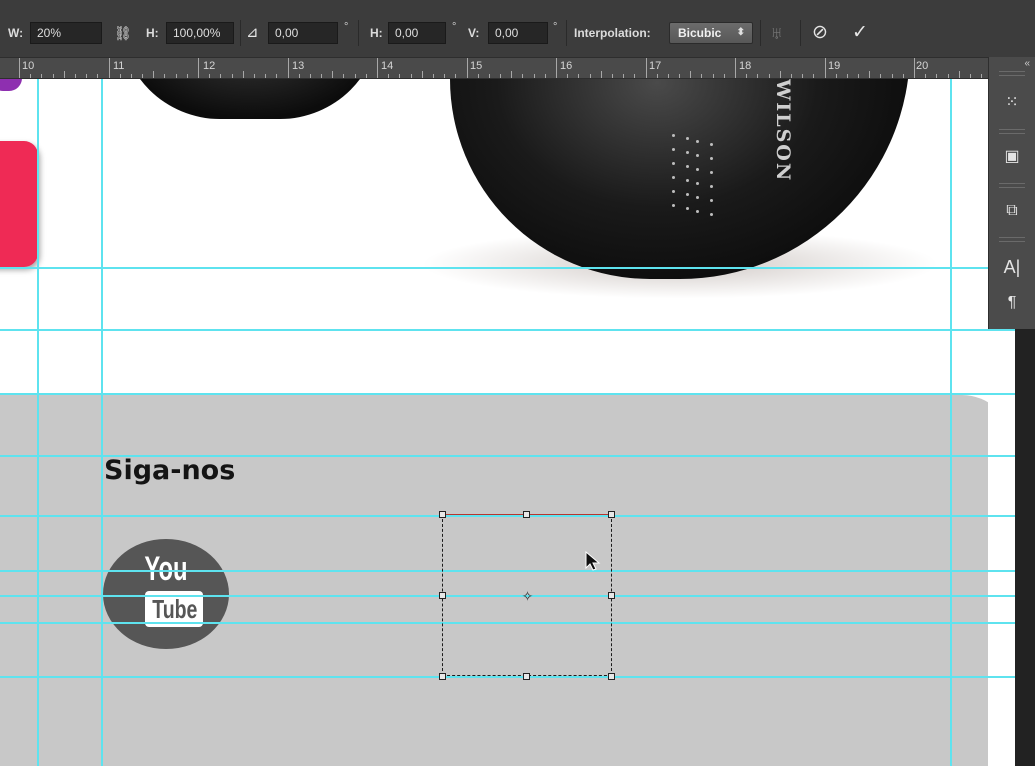  Describe the element at coordinates (200, 33) in the screenshot. I see `height-input: 100,00%` at that location.